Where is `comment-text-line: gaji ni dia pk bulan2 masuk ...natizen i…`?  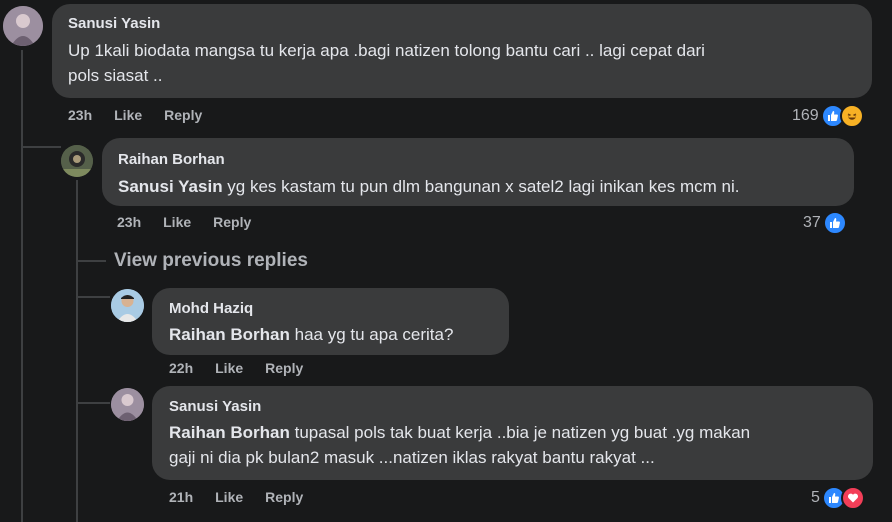
comment-text-line: gaji ni dia pk bulan2 masuk ...natizen i… is located at coordinates (412, 457).